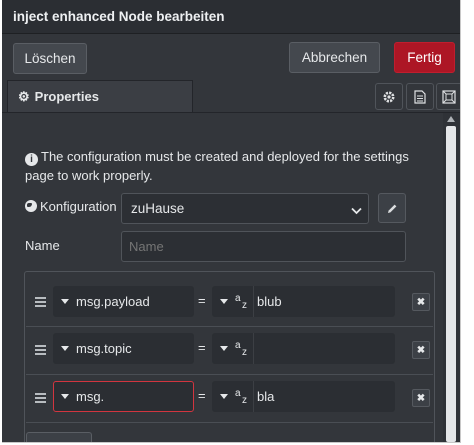 The width and height of the screenshot is (474, 445). I want to click on tab-properties: ⚙ Properties, so click(100, 96).